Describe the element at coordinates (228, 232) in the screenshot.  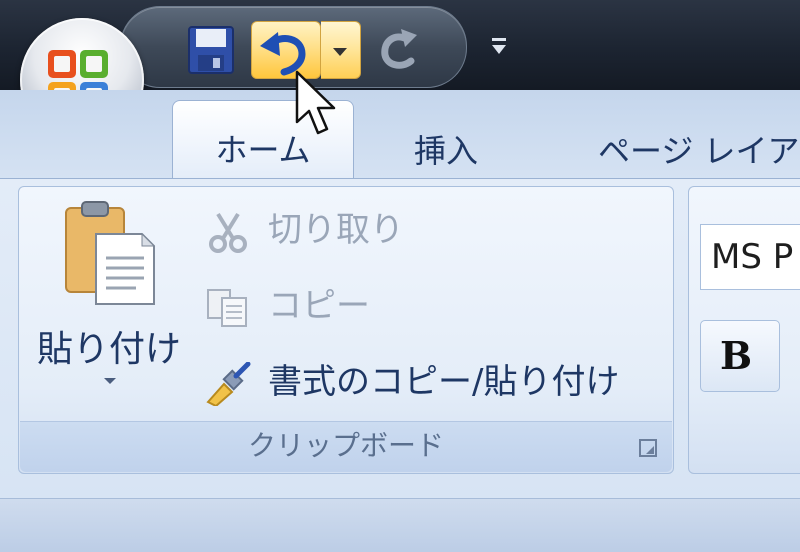
I see `scissors-icon` at that location.